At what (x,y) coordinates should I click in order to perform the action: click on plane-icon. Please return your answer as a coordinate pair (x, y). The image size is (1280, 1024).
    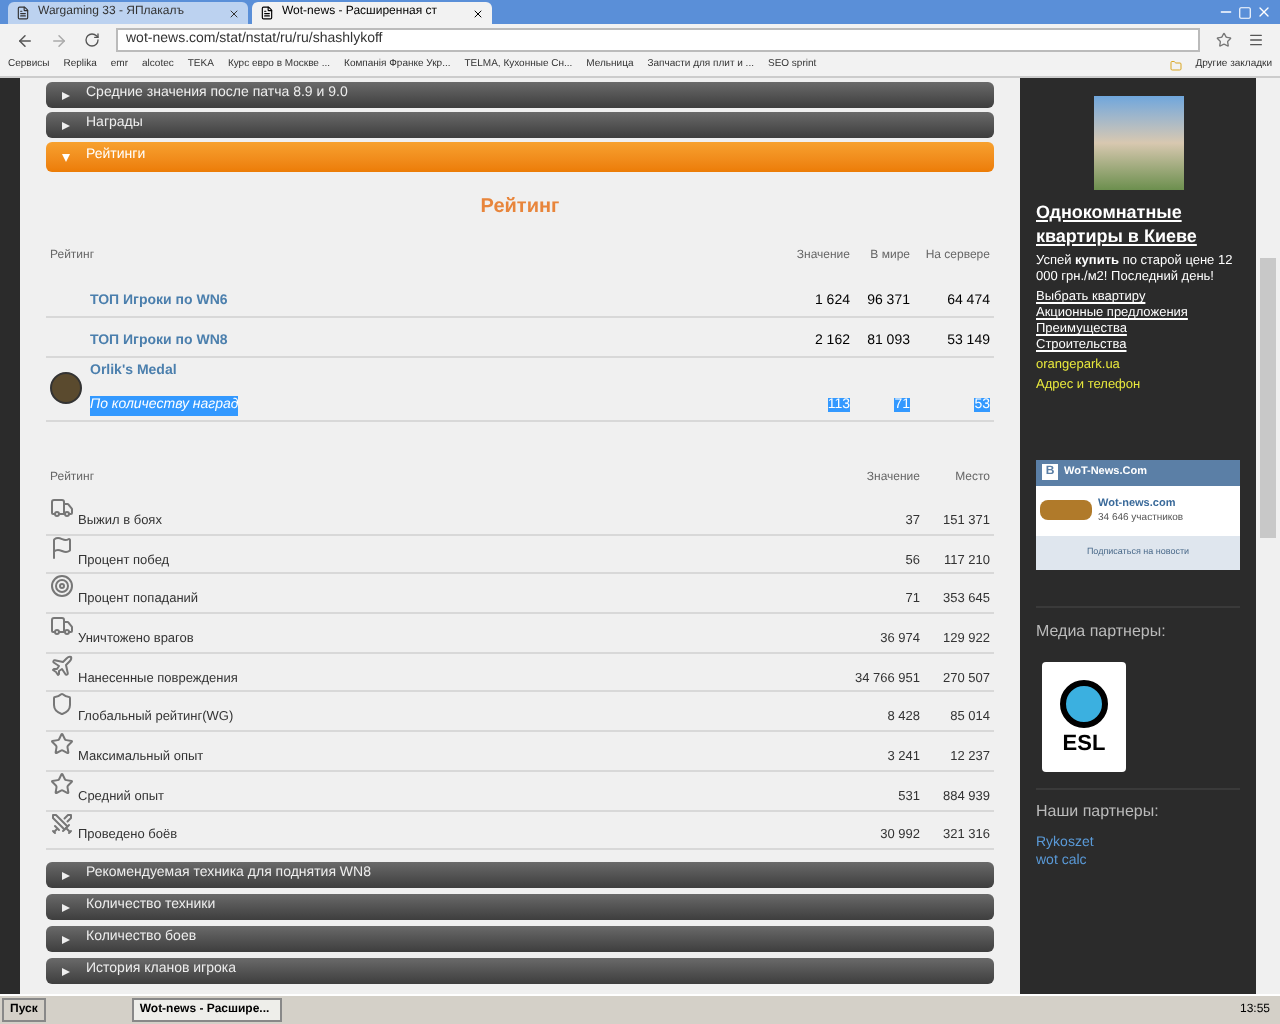
    Looking at the image, I should click on (62, 665).